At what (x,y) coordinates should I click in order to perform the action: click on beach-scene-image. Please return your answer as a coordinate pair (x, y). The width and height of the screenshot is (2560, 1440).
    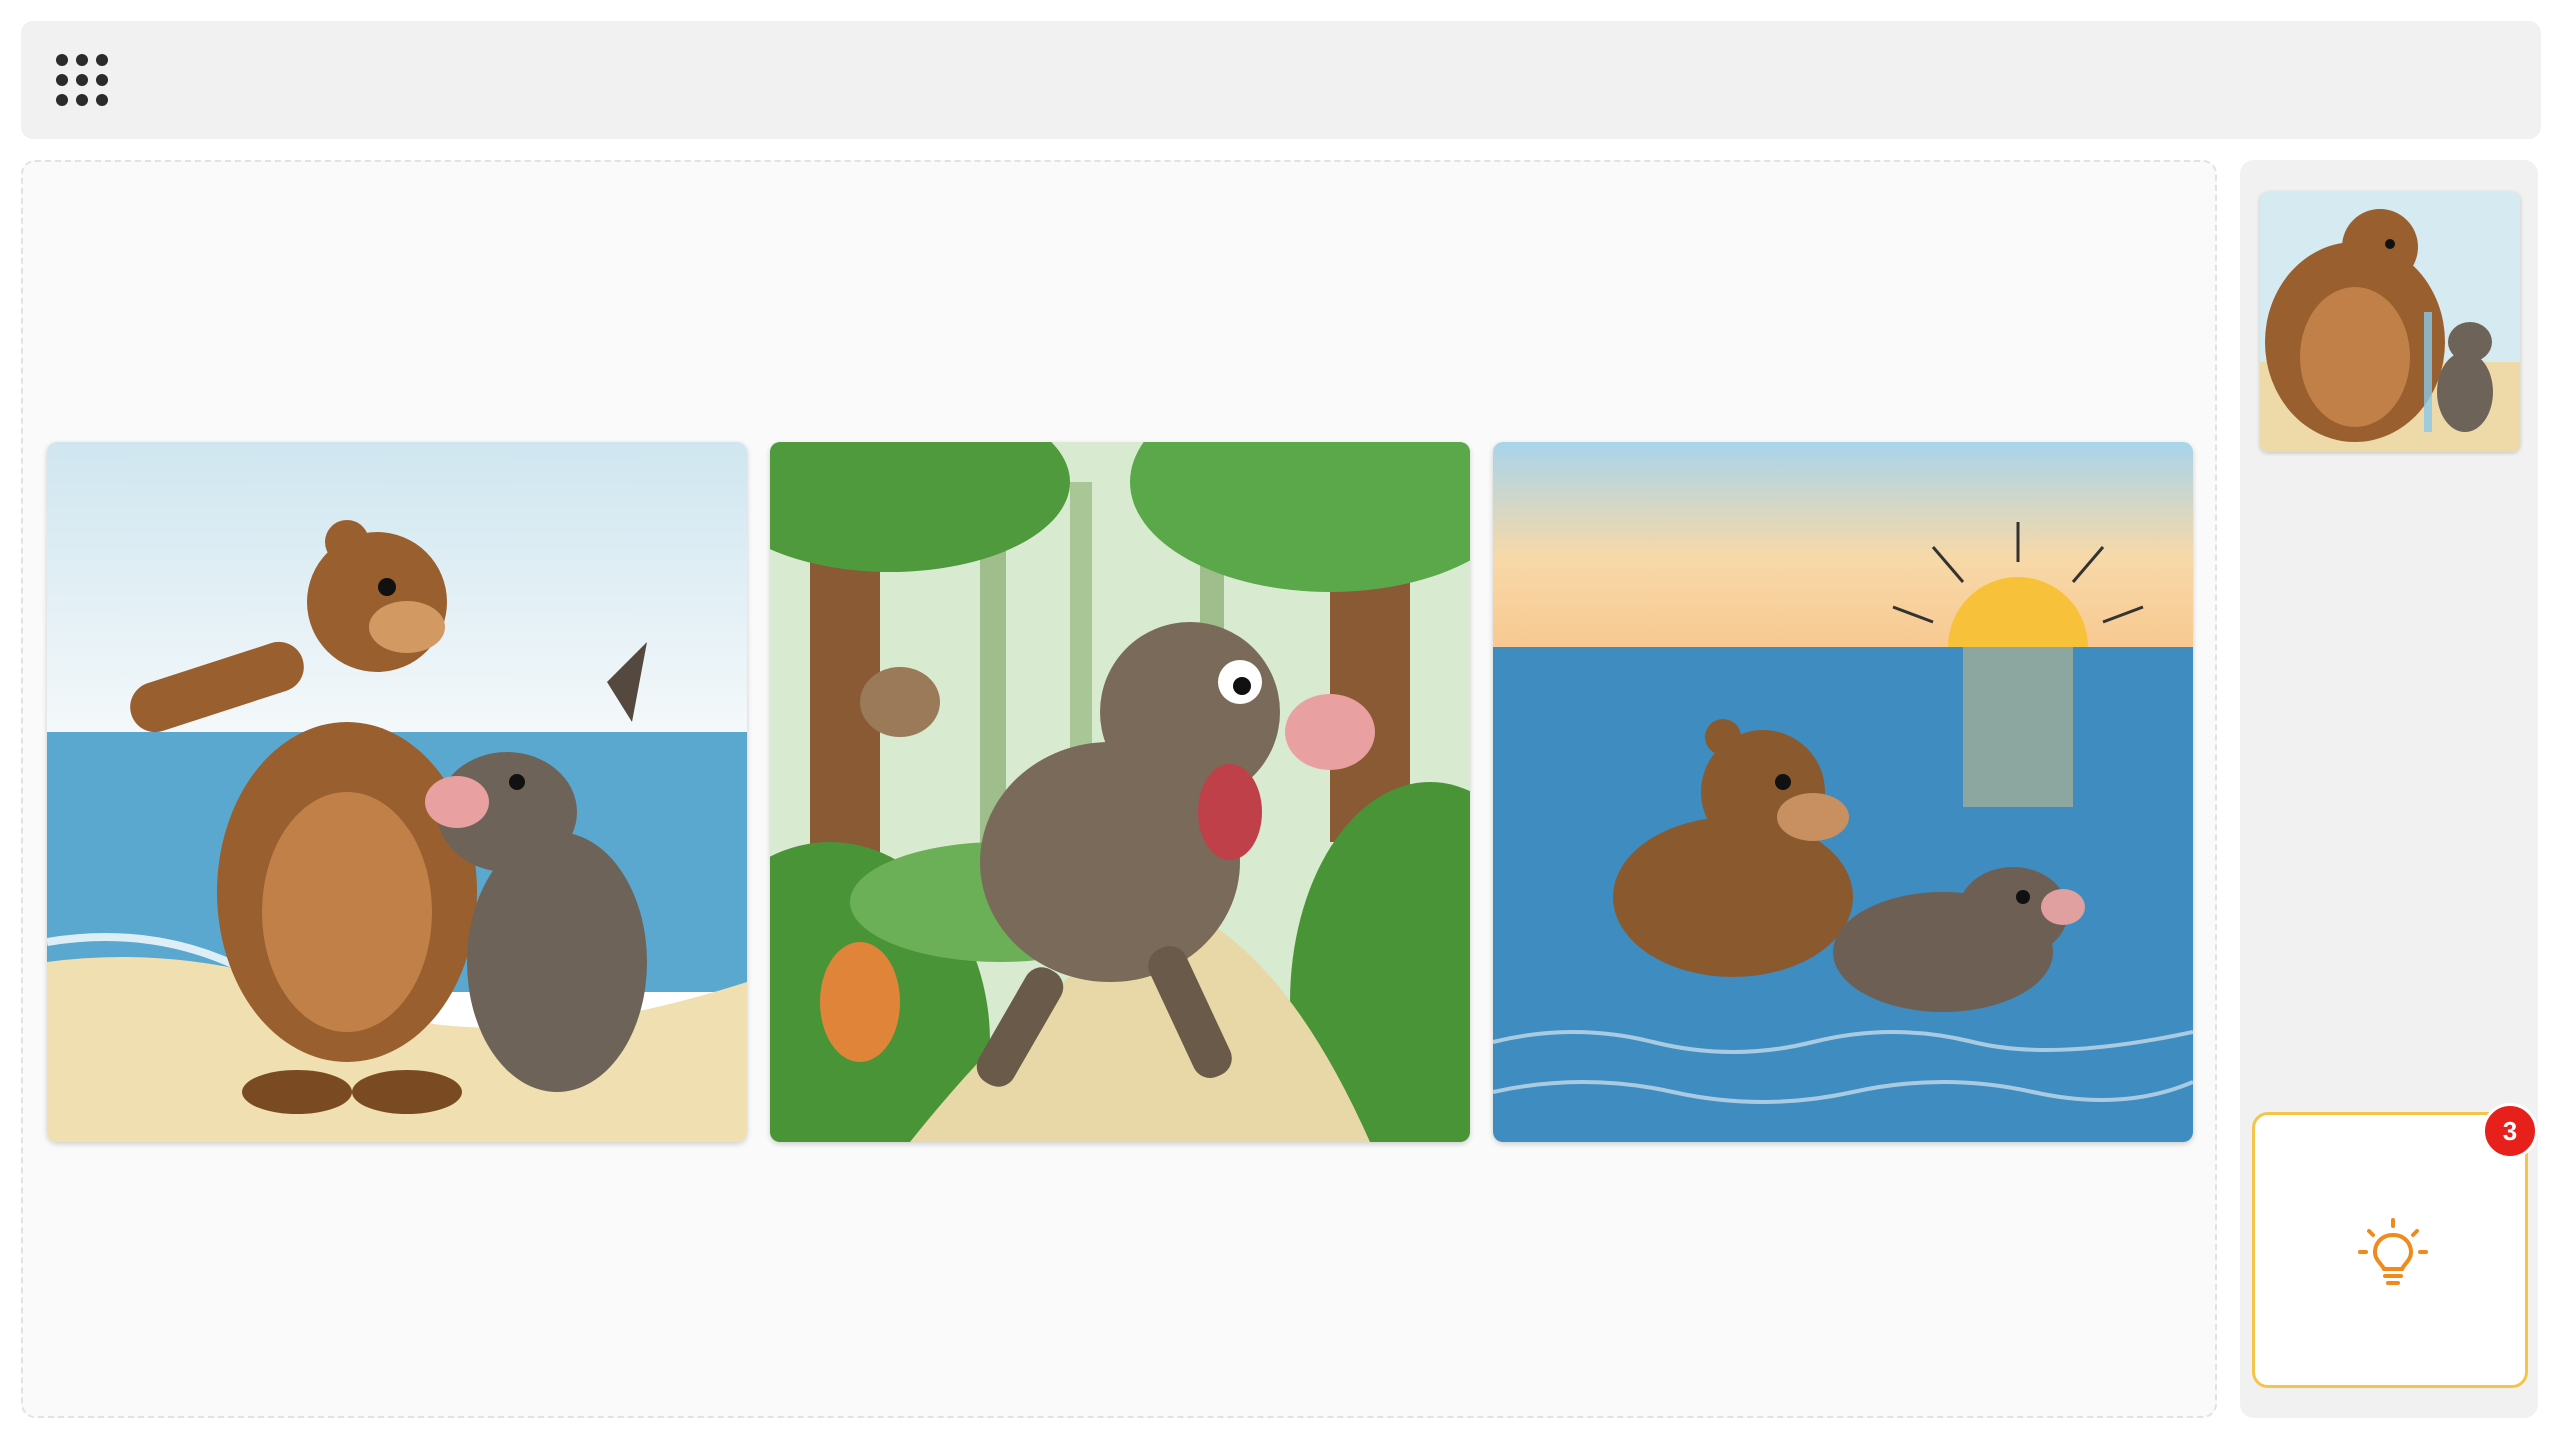
    Looking at the image, I should click on (397, 792).